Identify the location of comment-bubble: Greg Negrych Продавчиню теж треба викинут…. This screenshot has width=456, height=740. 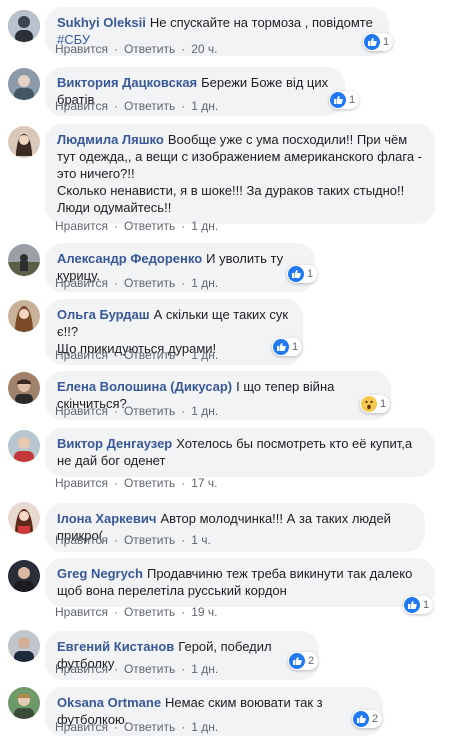
(240, 582).